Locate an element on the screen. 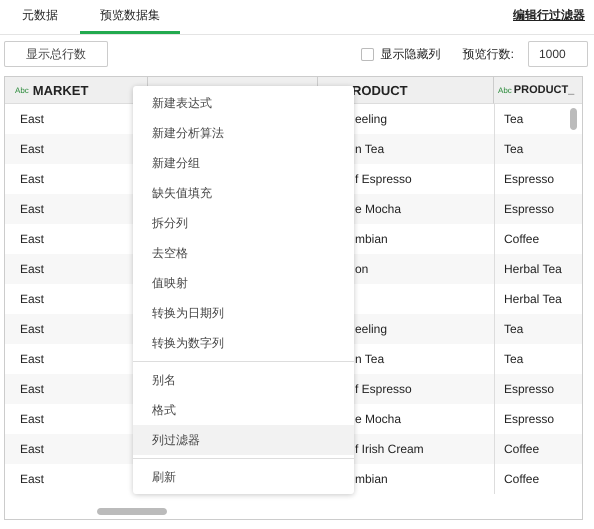  menu-item: 格式 is located at coordinates (243, 410).